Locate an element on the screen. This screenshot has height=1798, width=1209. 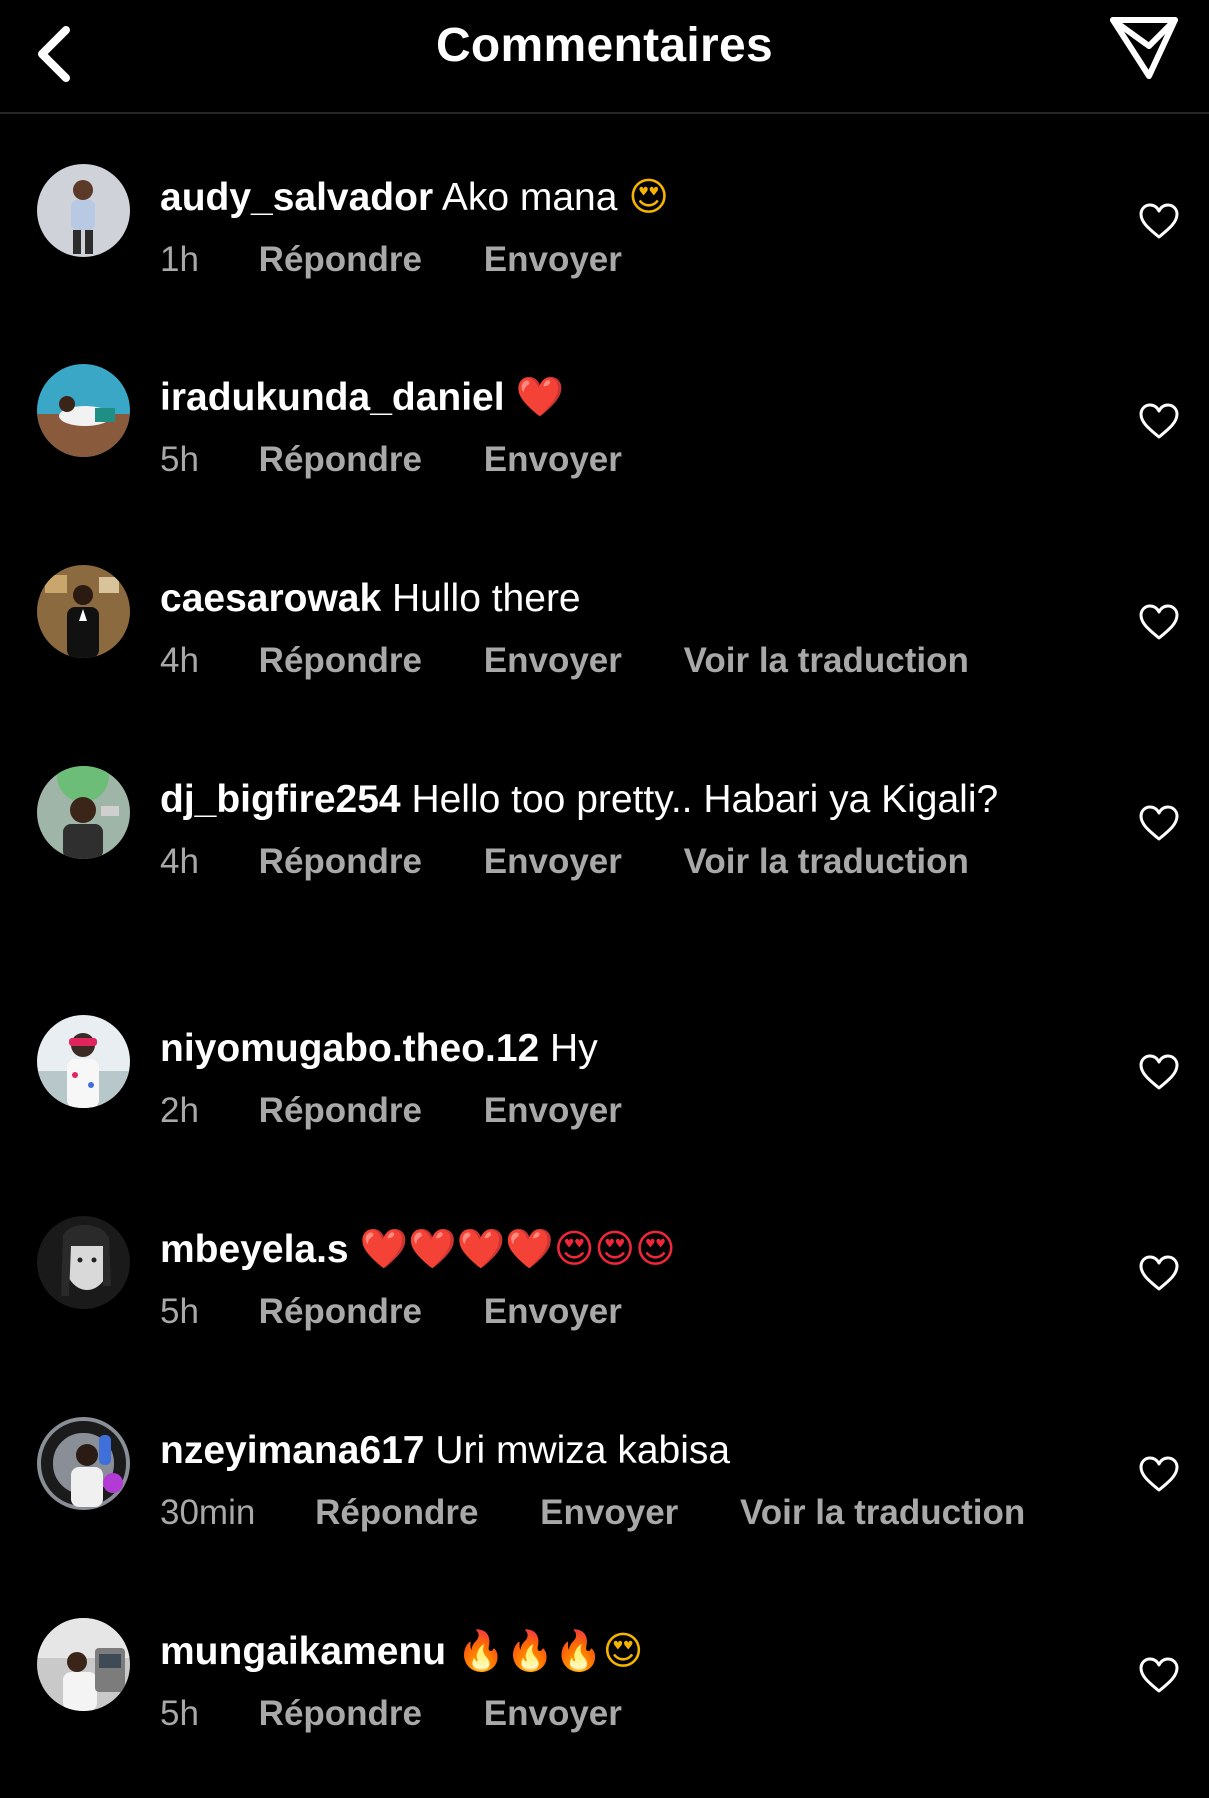
comment-emoji: 🔥🔥🔥😍 is located at coordinates (550, 1651).